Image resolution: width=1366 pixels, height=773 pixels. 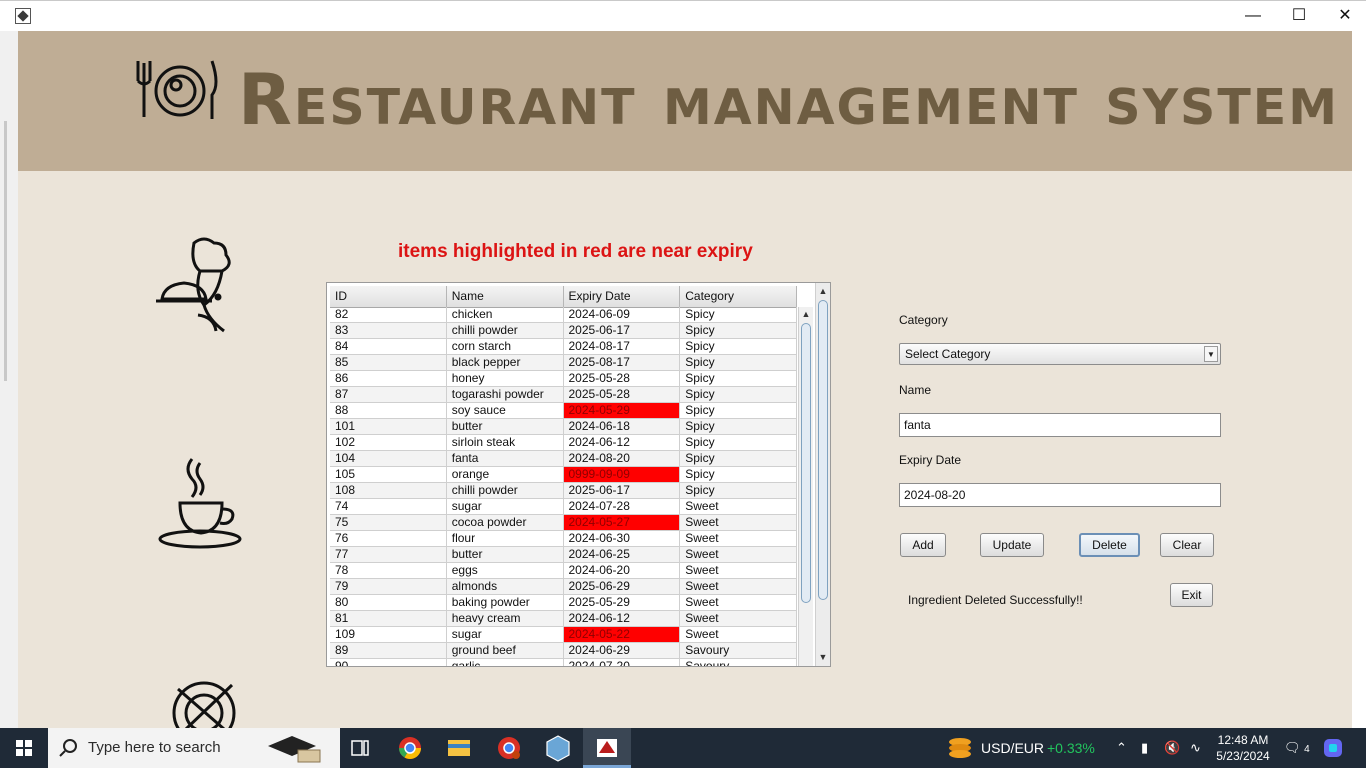 What do you see at coordinates (505, 506) in the screenshot?
I see `cell-name: sugar` at bounding box center [505, 506].